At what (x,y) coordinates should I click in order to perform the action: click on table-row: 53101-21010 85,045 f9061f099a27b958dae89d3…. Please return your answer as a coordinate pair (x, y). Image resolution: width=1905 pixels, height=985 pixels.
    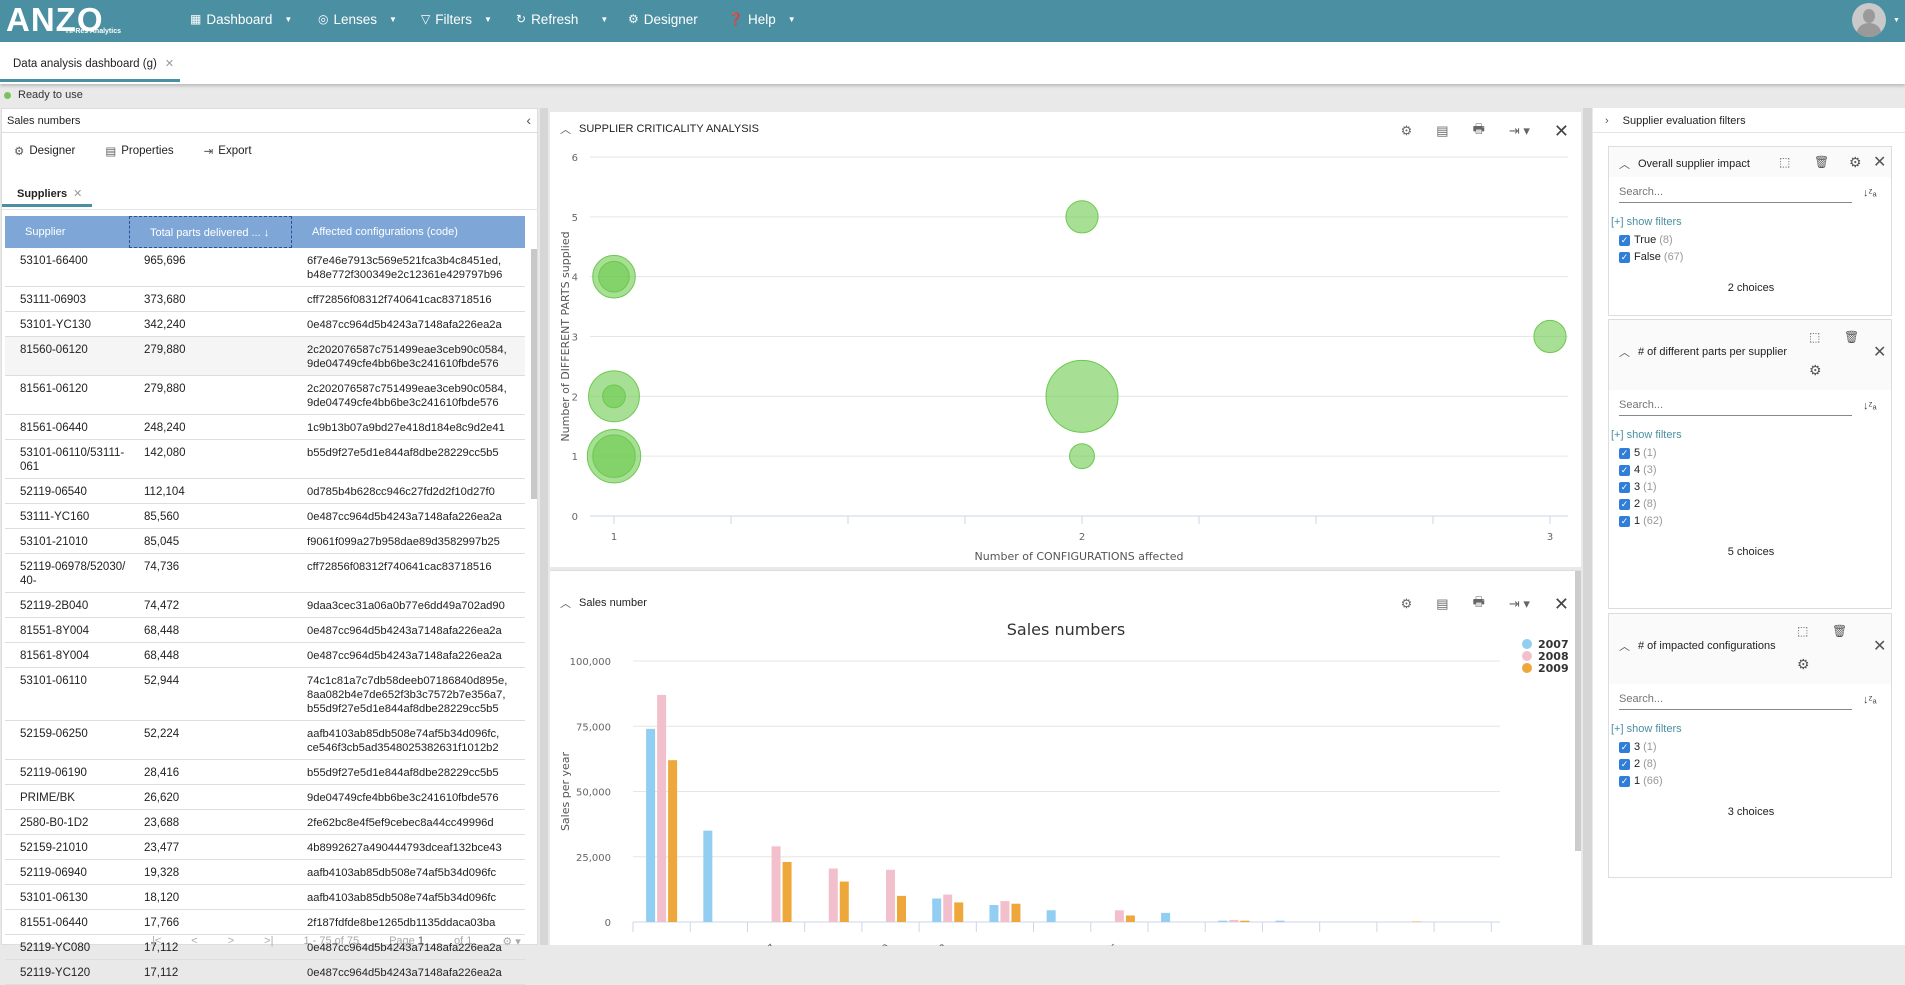
    Looking at the image, I should click on (265, 541).